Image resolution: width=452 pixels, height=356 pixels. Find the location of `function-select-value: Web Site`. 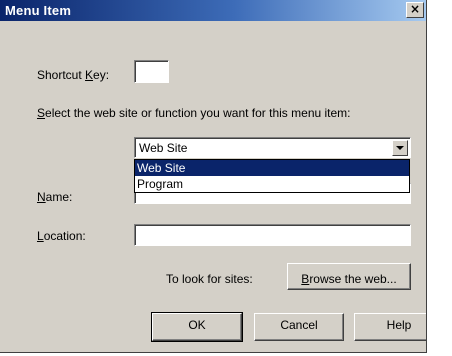

function-select-value: Web Site is located at coordinates (163, 148).